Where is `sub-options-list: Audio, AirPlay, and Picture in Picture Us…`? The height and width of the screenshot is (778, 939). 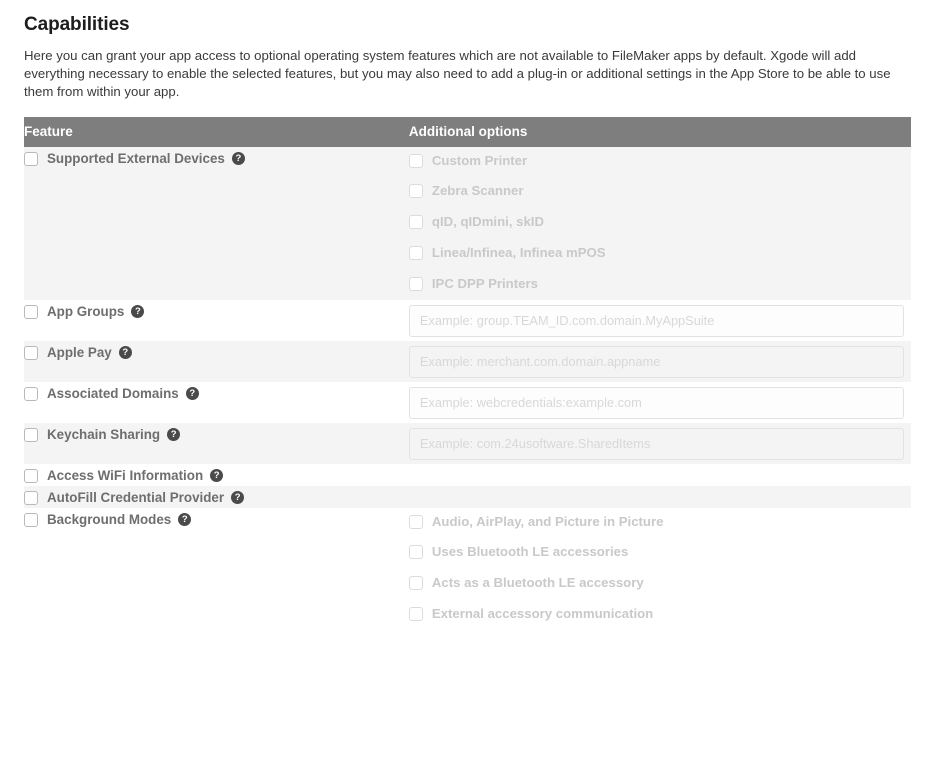
sub-options-list: Audio, AirPlay, and Picture in Picture Us… is located at coordinates (659, 569).